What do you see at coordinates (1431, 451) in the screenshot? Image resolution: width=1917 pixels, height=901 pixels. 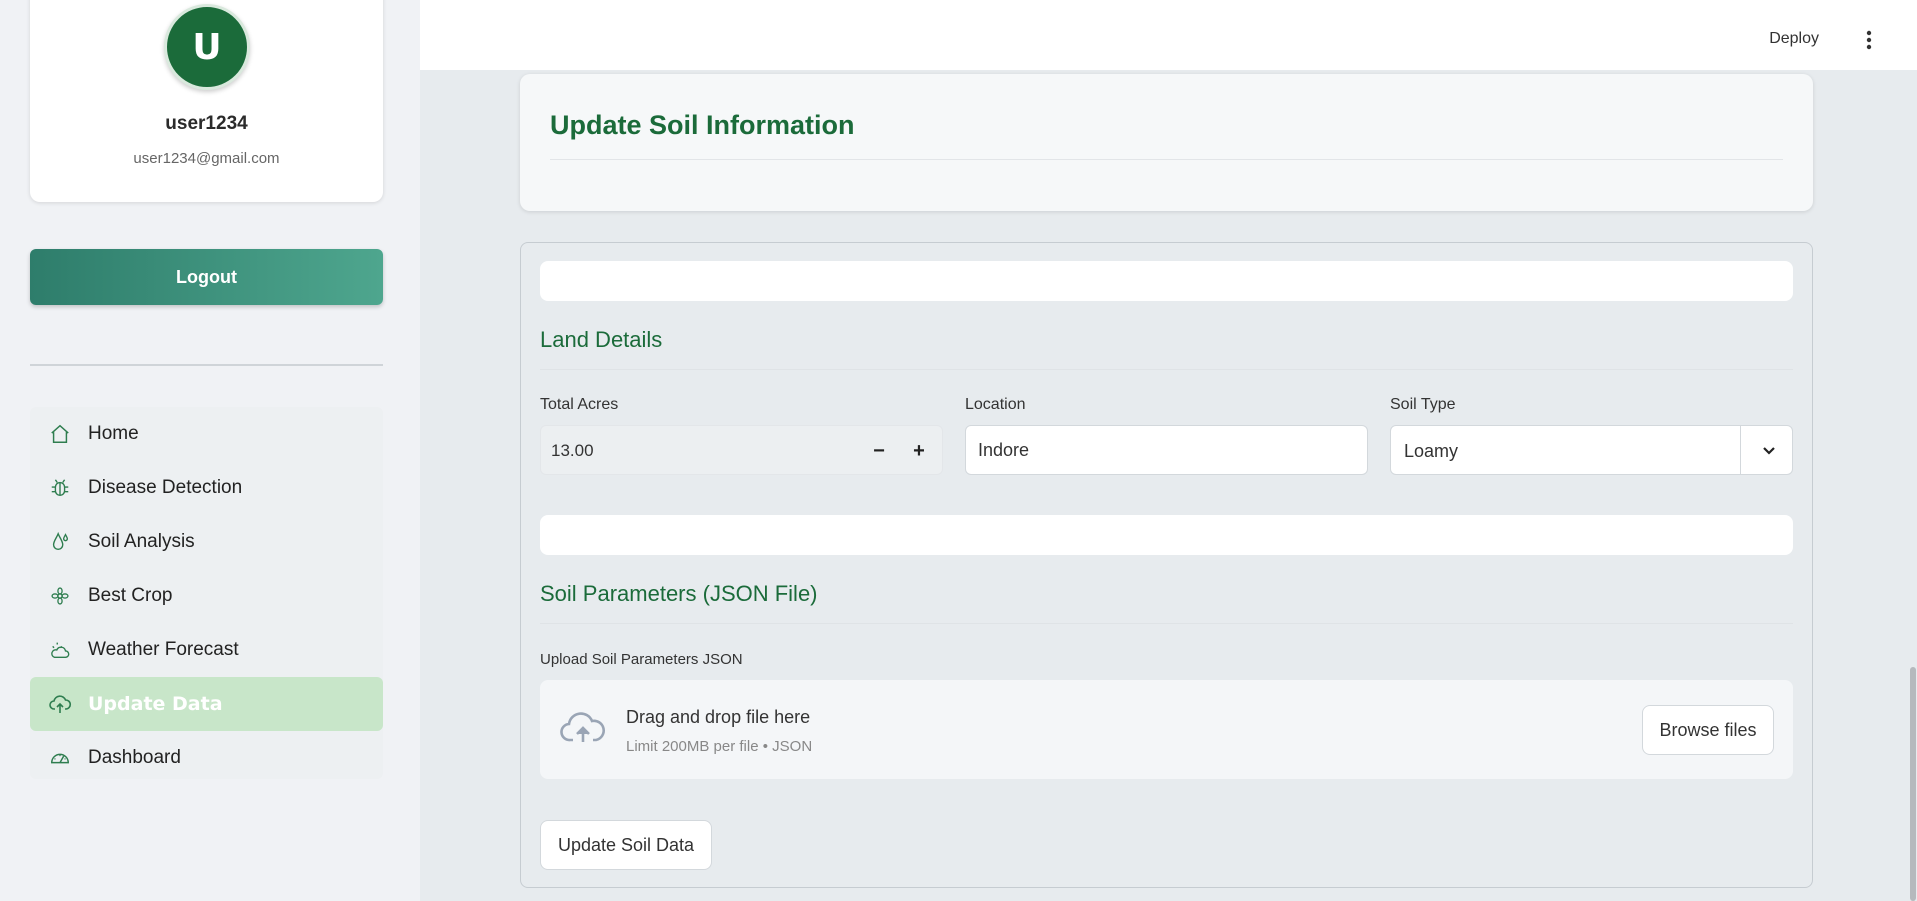 I see `soil-type-value: Loamy` at bounding box center [1431, 451].